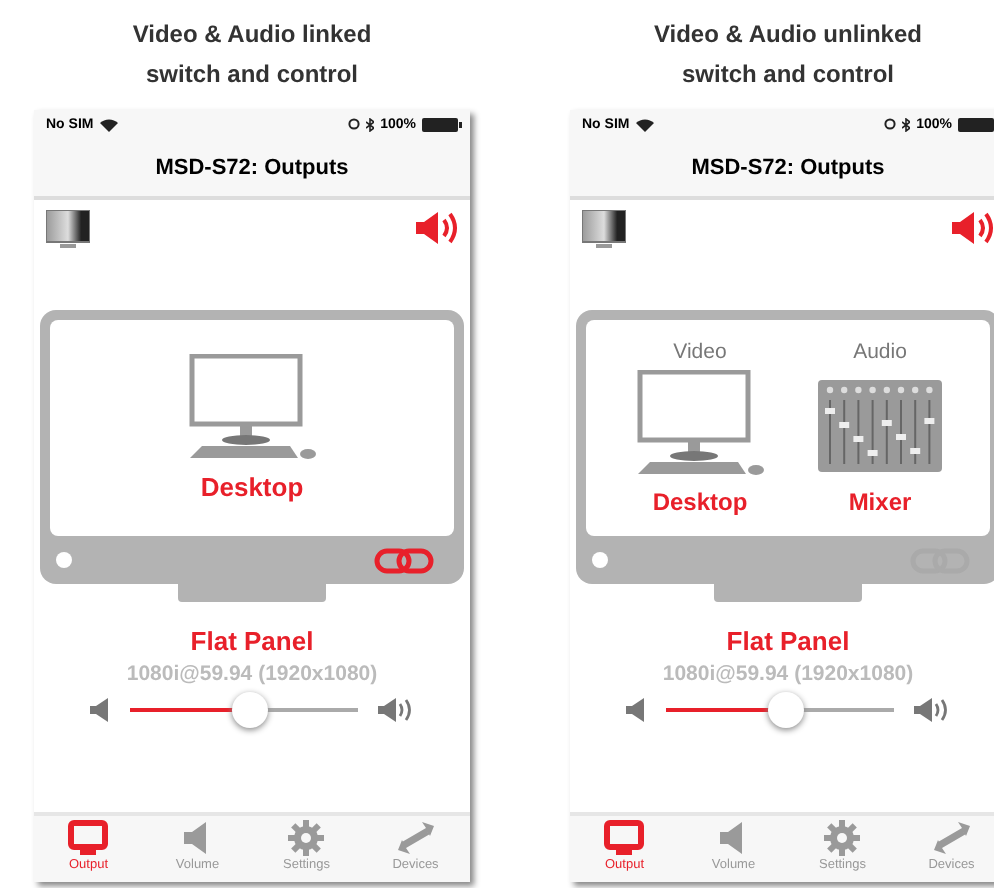 This screenshot has width=994, height=888. Describe the element at coordinates (880, 502) in the screenshot. I see `source-name: Mixer` at that location.